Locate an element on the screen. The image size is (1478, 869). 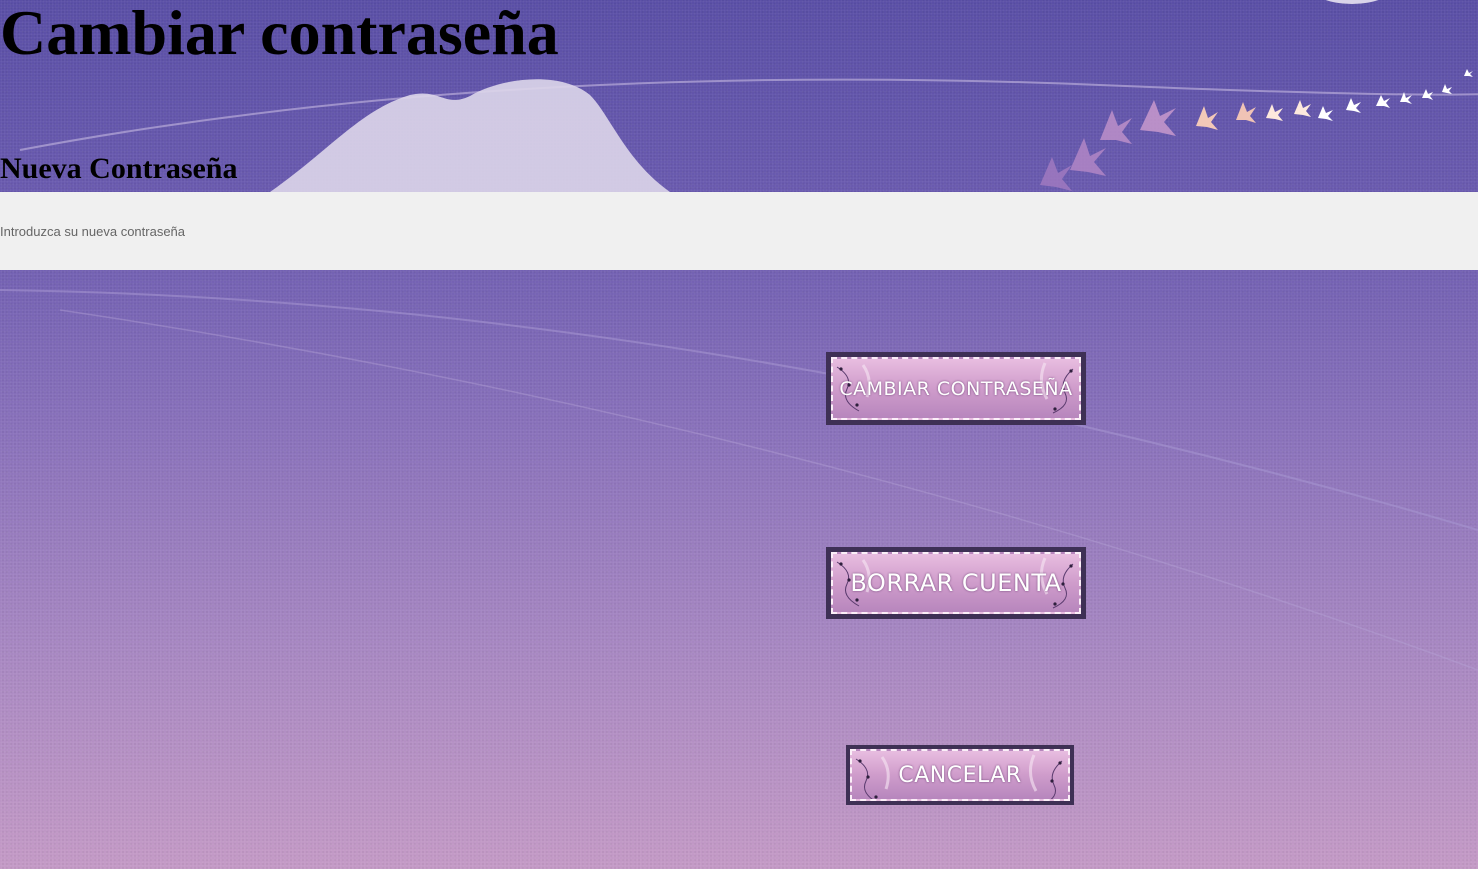
change-password-button: CAMBIAR CONTRASEÑA is located at coordinates (956, 388).